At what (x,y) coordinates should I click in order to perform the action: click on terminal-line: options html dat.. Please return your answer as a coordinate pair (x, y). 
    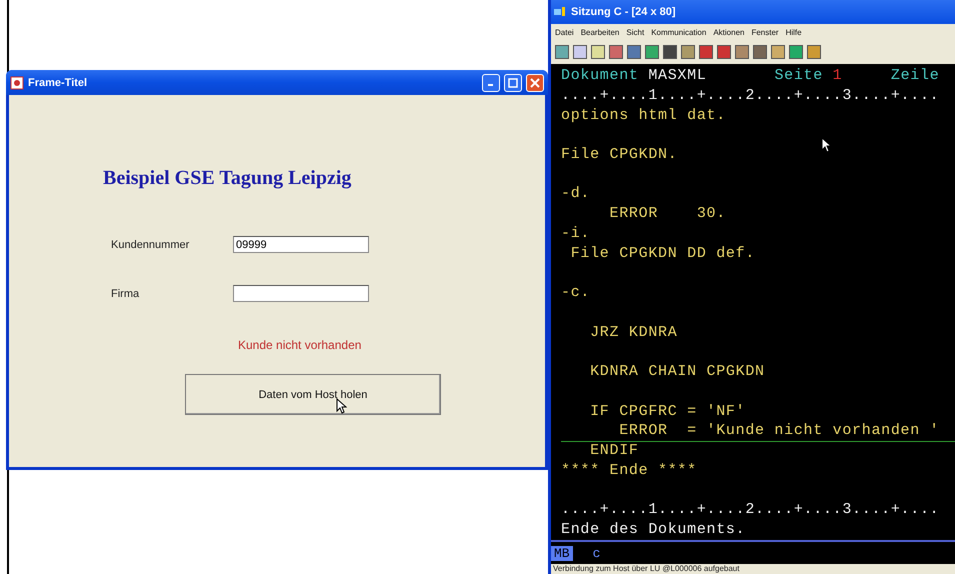
    Looking at the image, I should click on (644, 116).